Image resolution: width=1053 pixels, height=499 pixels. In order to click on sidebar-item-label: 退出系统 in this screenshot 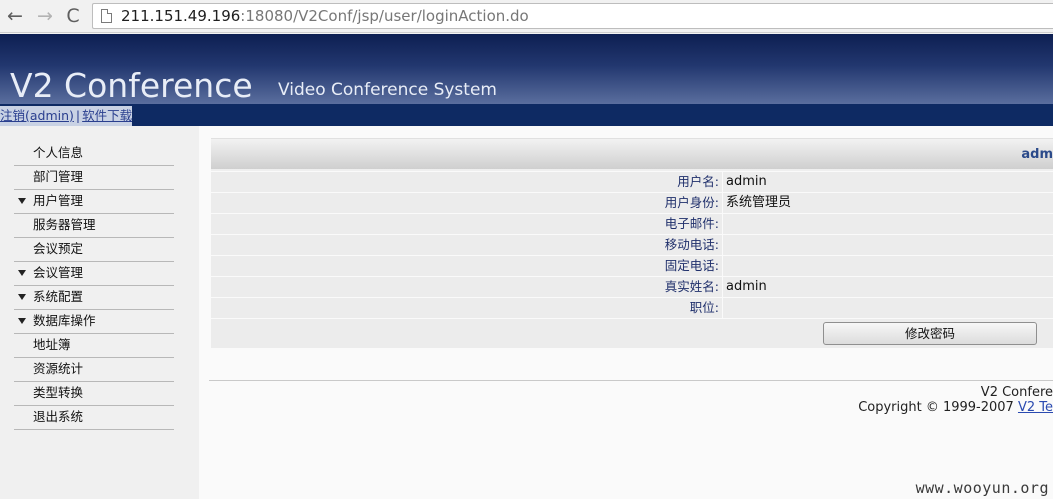, I will do `click(58, 416)`.